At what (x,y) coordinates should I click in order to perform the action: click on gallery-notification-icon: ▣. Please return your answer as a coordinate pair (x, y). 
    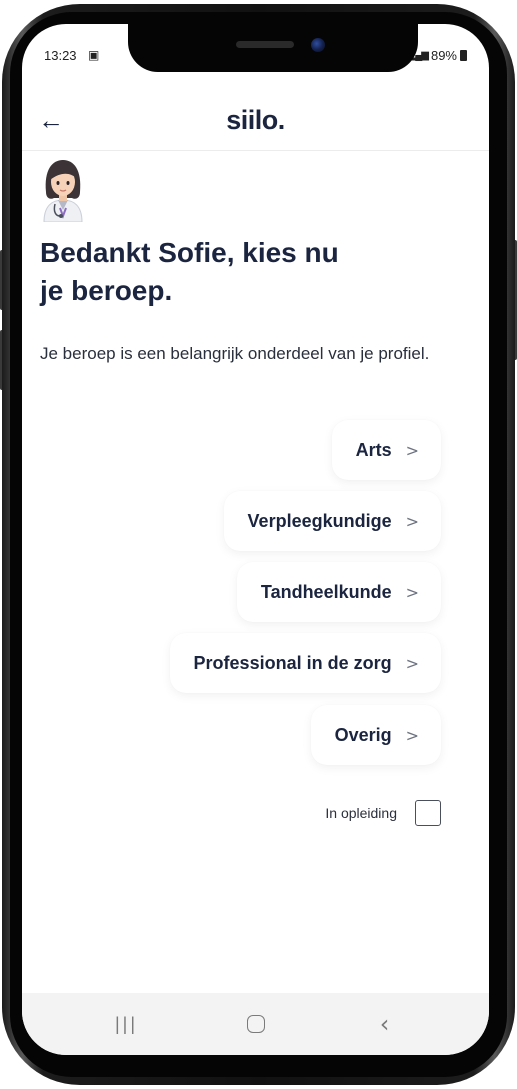
    Looking at the image, I should click on (94, 55).